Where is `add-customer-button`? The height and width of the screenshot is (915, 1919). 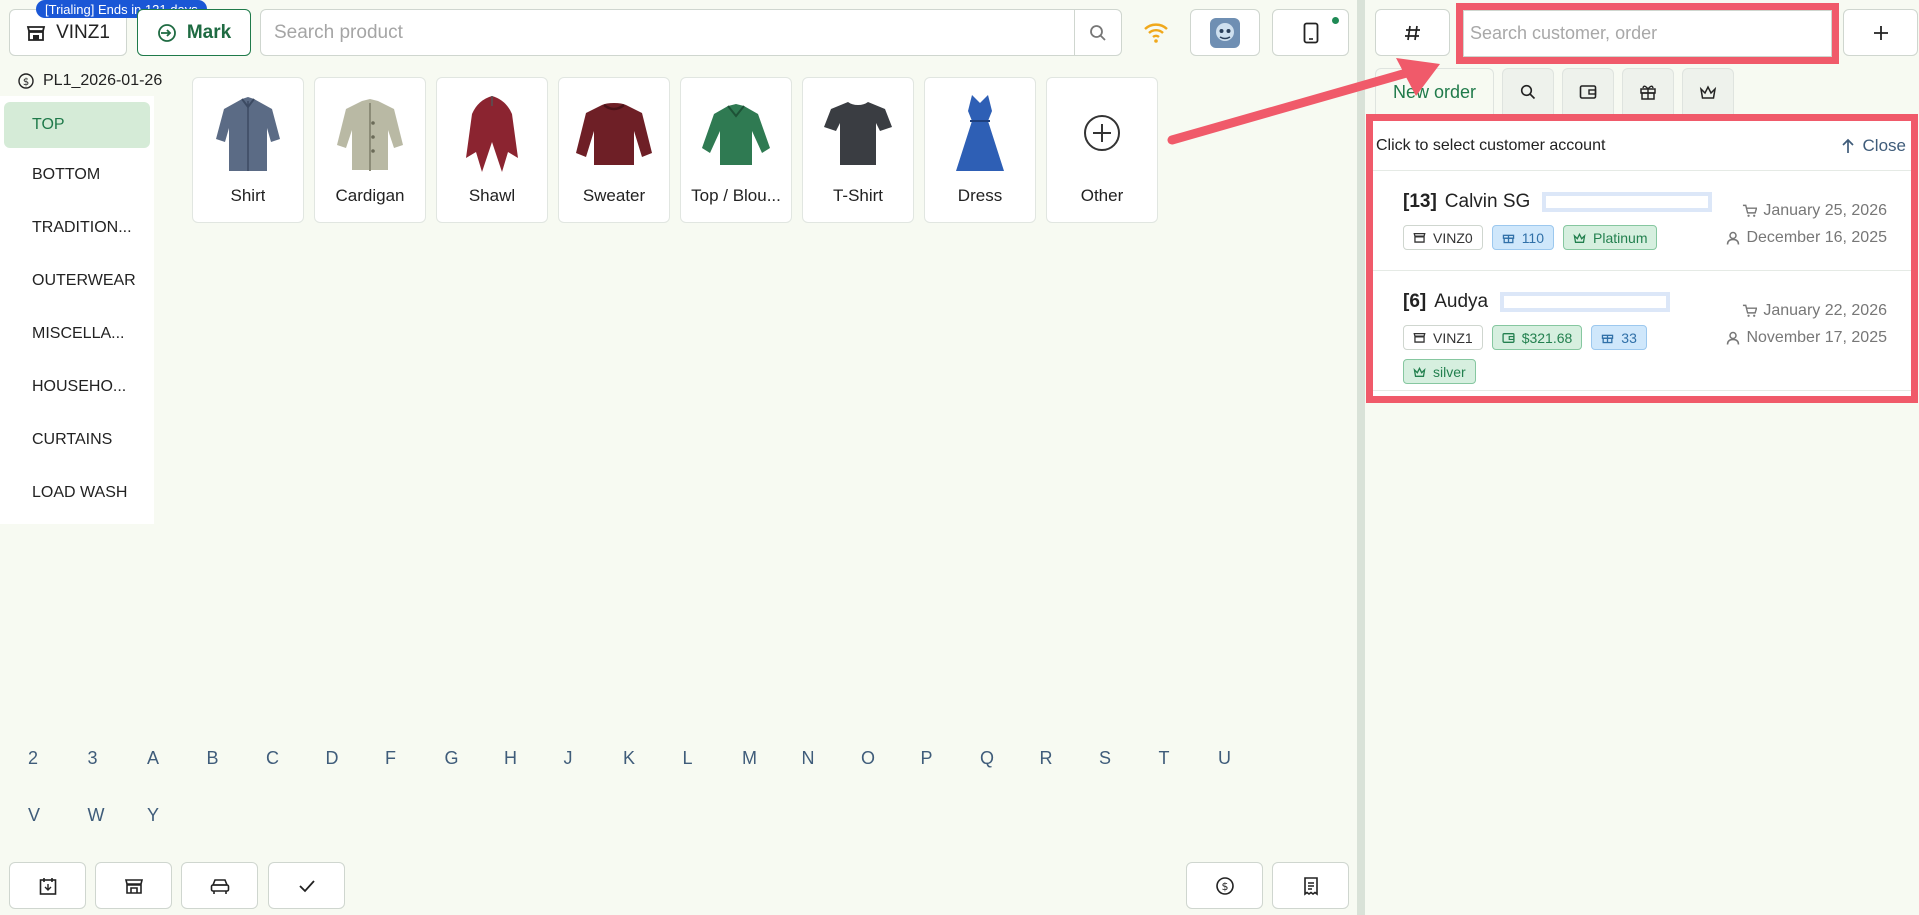
add-customer-button is located at coordinates (1880, 32).